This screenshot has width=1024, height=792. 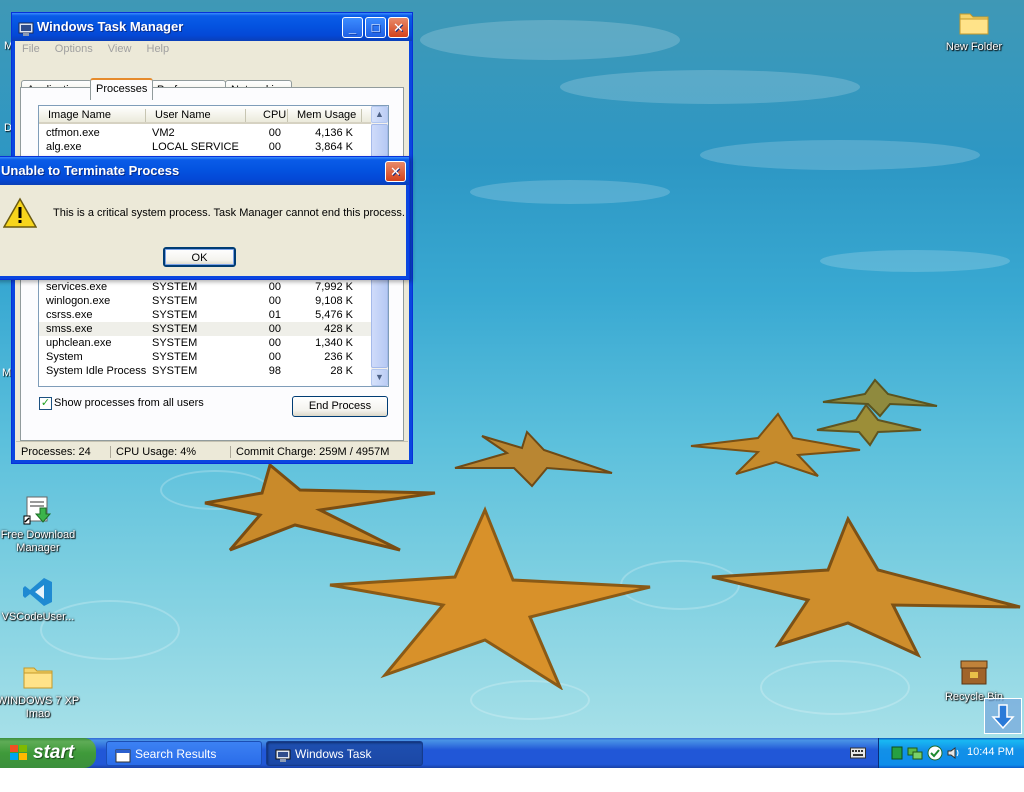 I want to click on cell-image-name: csrss.exe, so click(x=69, y=315).